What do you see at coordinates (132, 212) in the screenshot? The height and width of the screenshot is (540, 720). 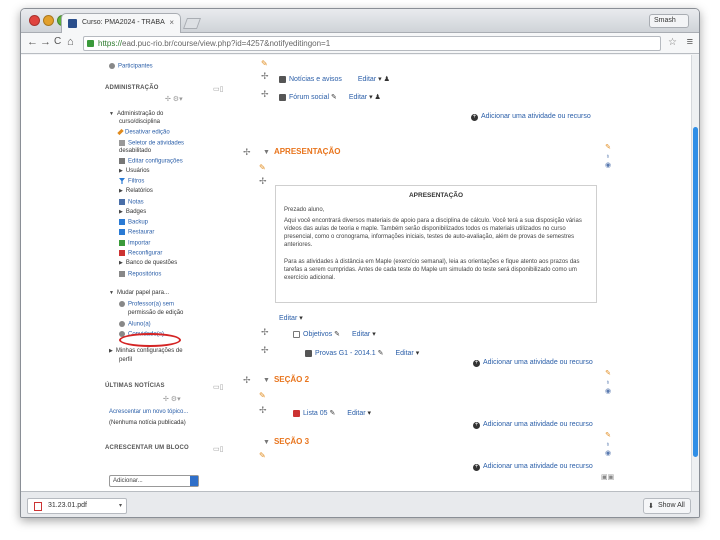 I see `sidebar-item-badges: ▶ Badges` at bounding box center [132, 212].